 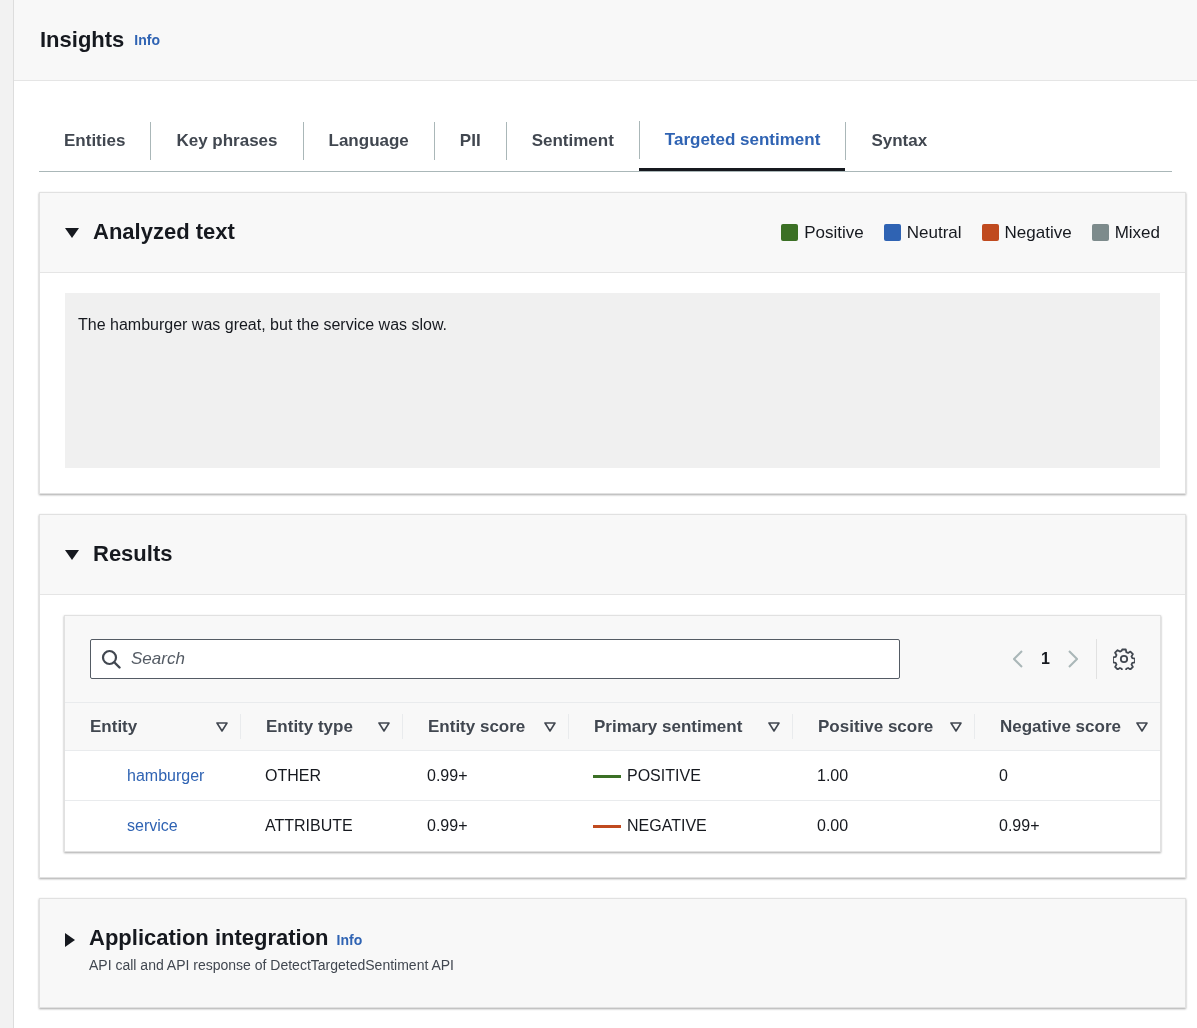 I want to click on tab: Key phrases, so click(x=226, y=141).